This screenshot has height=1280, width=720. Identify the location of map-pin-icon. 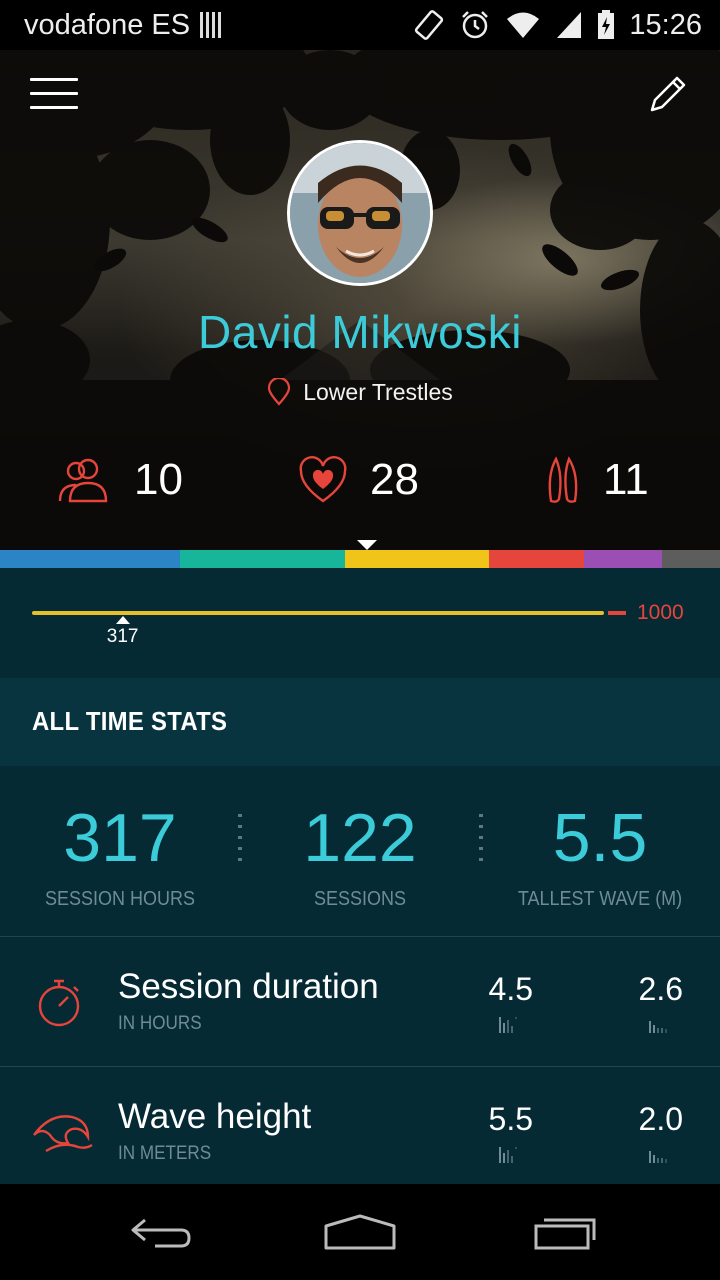
(279, 392).